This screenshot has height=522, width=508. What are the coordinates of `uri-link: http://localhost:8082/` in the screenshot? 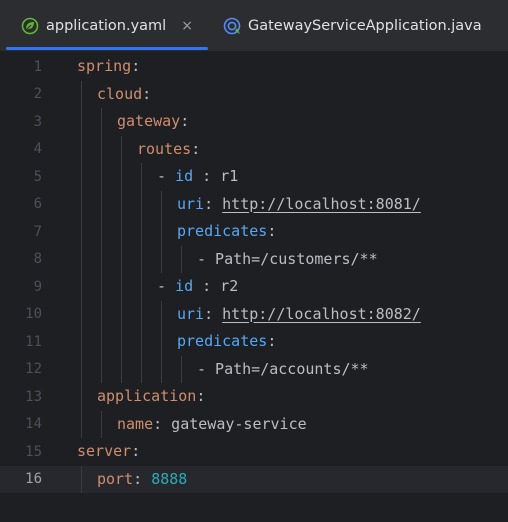 It's located at (321, 314).